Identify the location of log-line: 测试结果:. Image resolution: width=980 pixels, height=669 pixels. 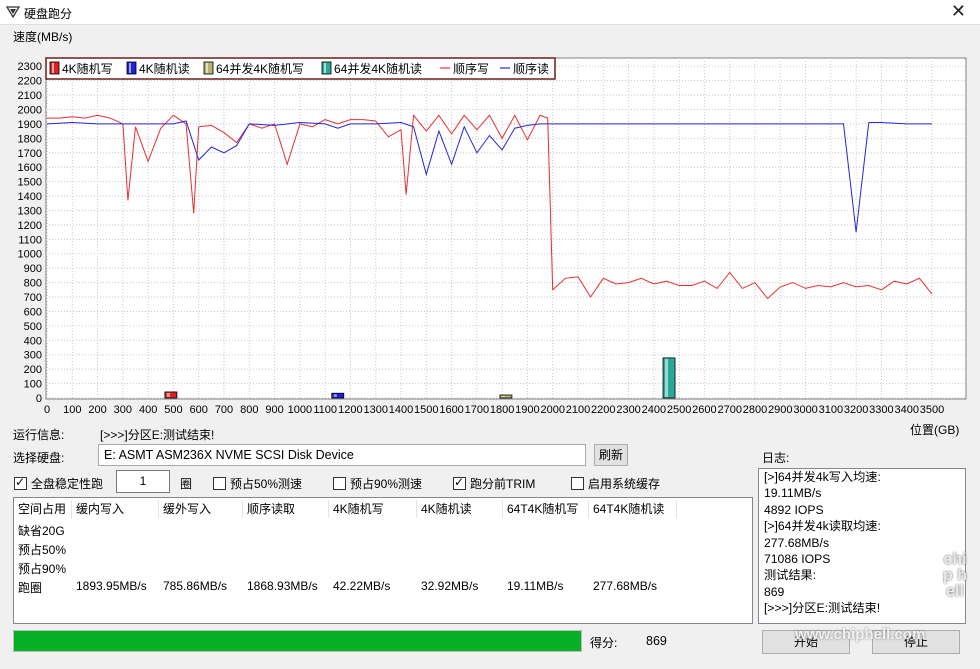
(790, 575).